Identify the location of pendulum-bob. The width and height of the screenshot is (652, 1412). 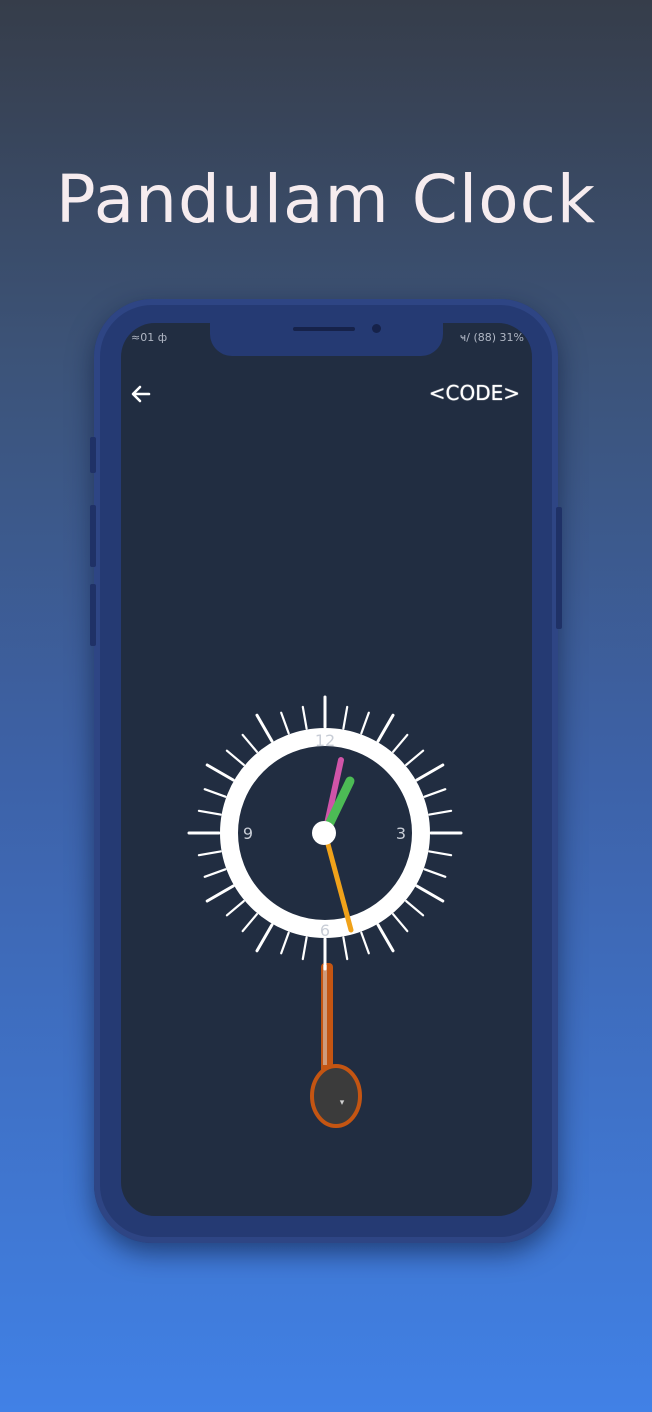
(336, 1096).